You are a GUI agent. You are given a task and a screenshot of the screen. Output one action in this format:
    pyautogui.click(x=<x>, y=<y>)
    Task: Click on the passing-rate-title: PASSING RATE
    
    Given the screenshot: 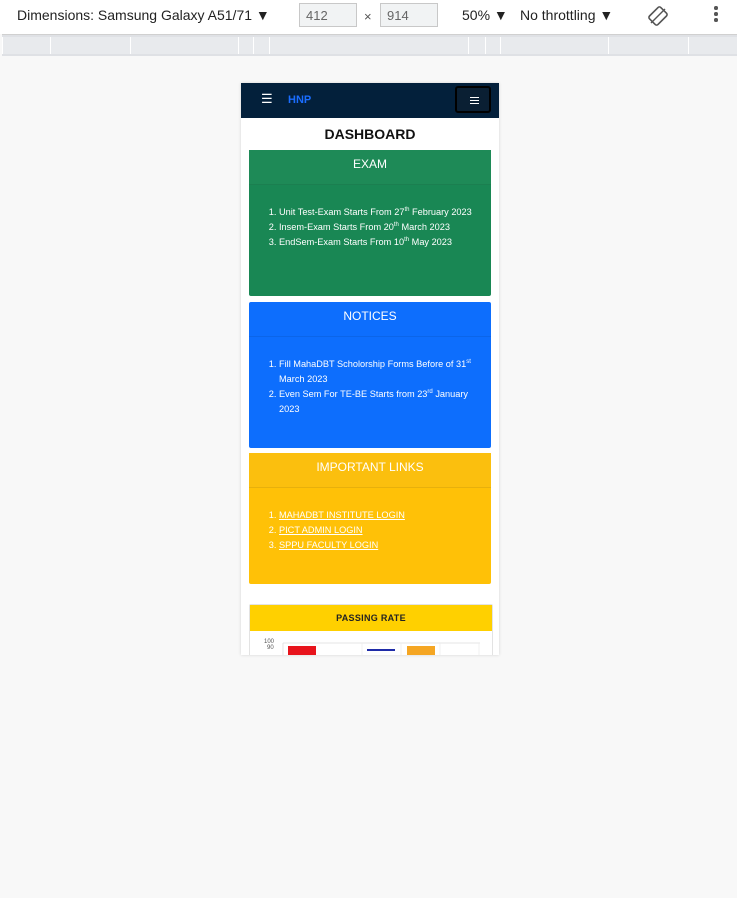 What is the action you would take?
    pyautogui.click(x=371, y=618)
    